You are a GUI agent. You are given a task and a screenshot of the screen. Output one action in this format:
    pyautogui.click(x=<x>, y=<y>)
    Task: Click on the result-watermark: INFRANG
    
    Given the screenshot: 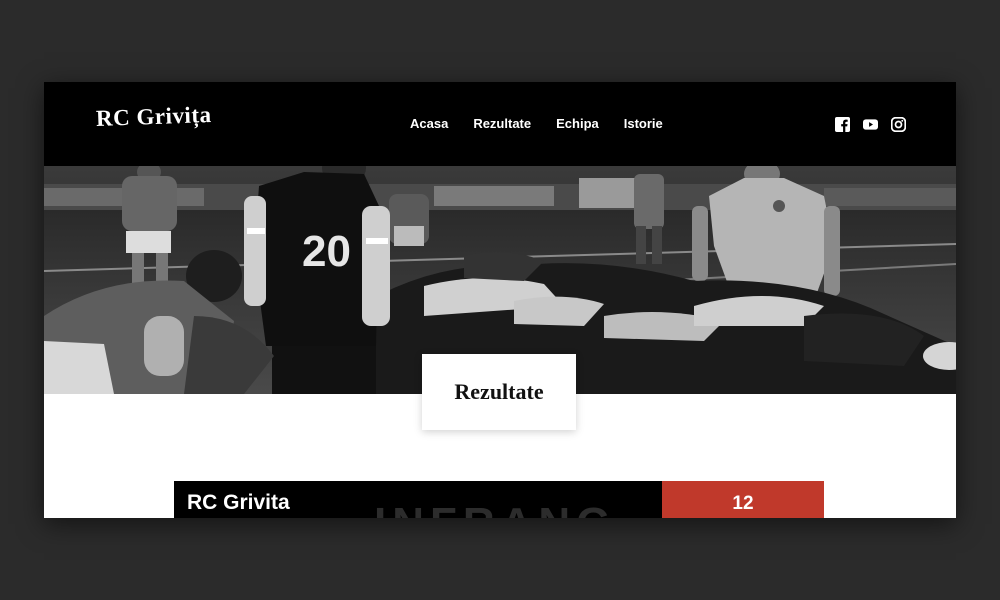 What is the action you would take?
    pyautogui.click(x=495, y=508)
    